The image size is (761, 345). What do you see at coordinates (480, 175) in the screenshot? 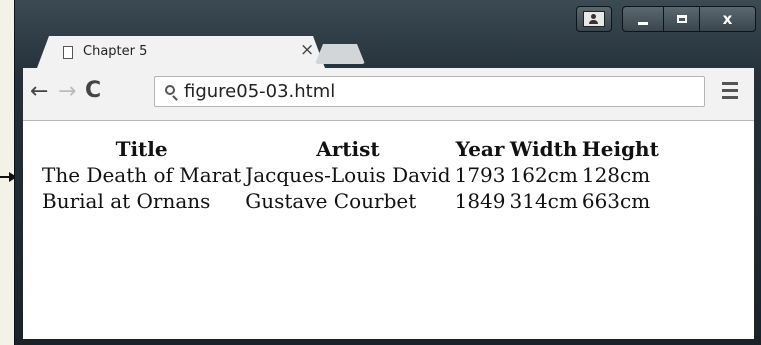
I see `cell-year: 1793` at bounding box center [480, 175].